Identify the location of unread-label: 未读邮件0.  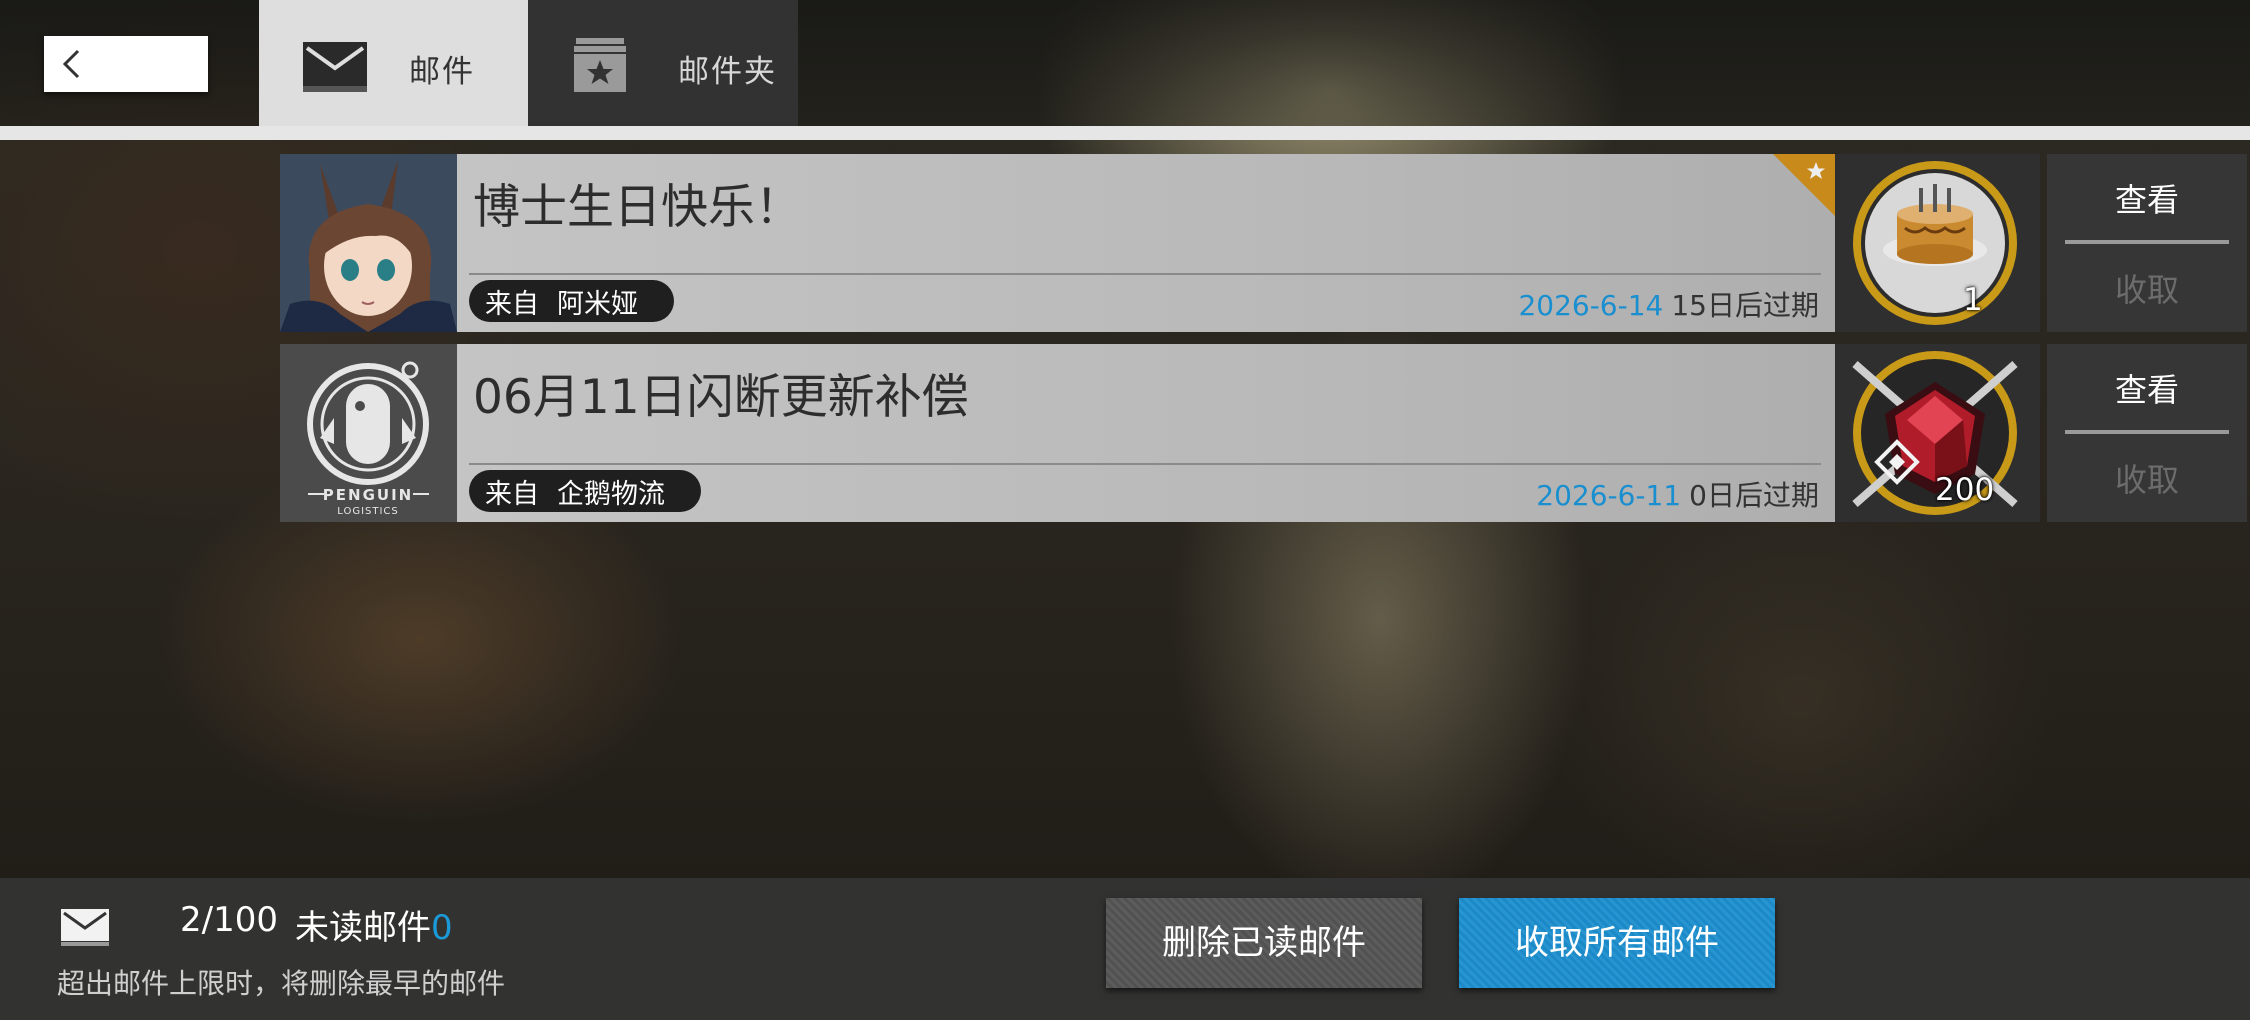
(374, 924).